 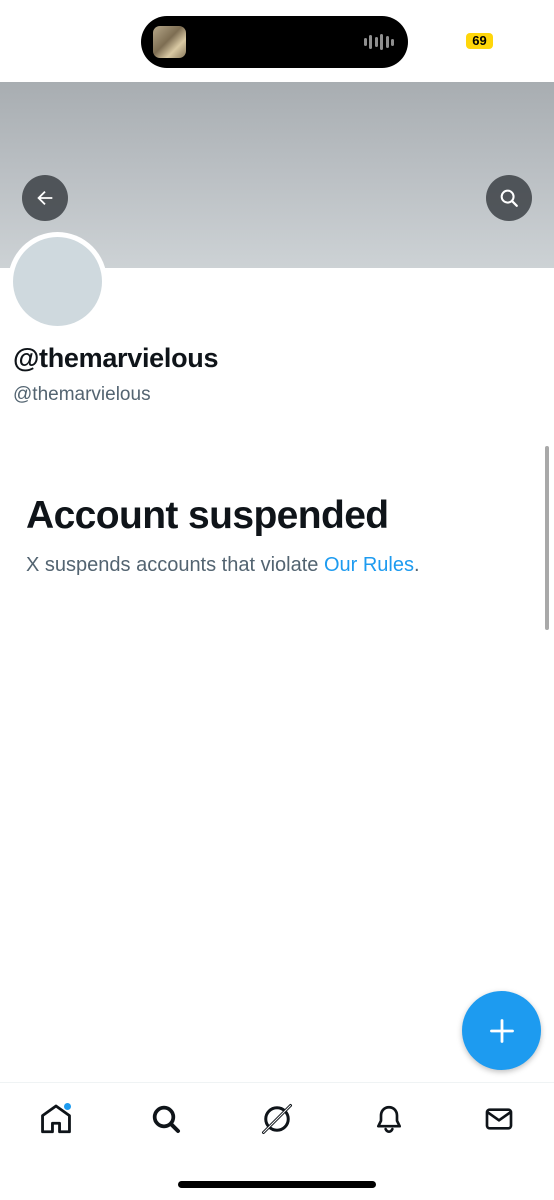 I want to click on battery-indicator: 69, so click(x=479, y=41).